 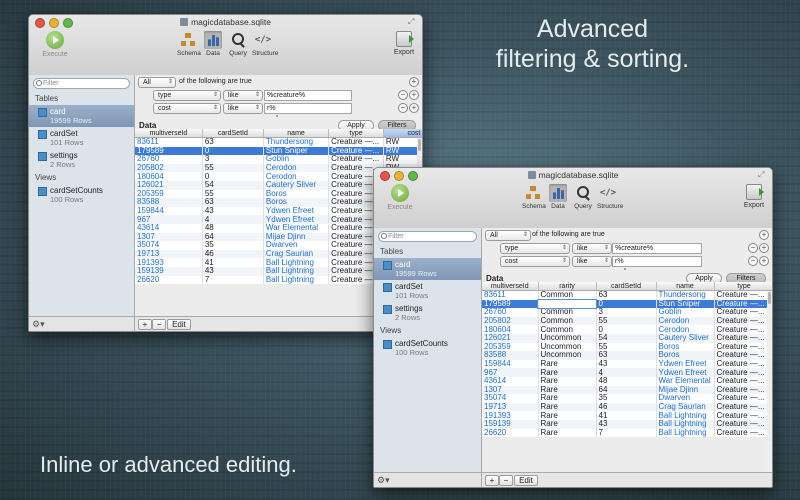 What do you see at coordinates (685, 295) in the screenshot?
I see `cell-name: Thundersong` at bounding box center [685, 295].